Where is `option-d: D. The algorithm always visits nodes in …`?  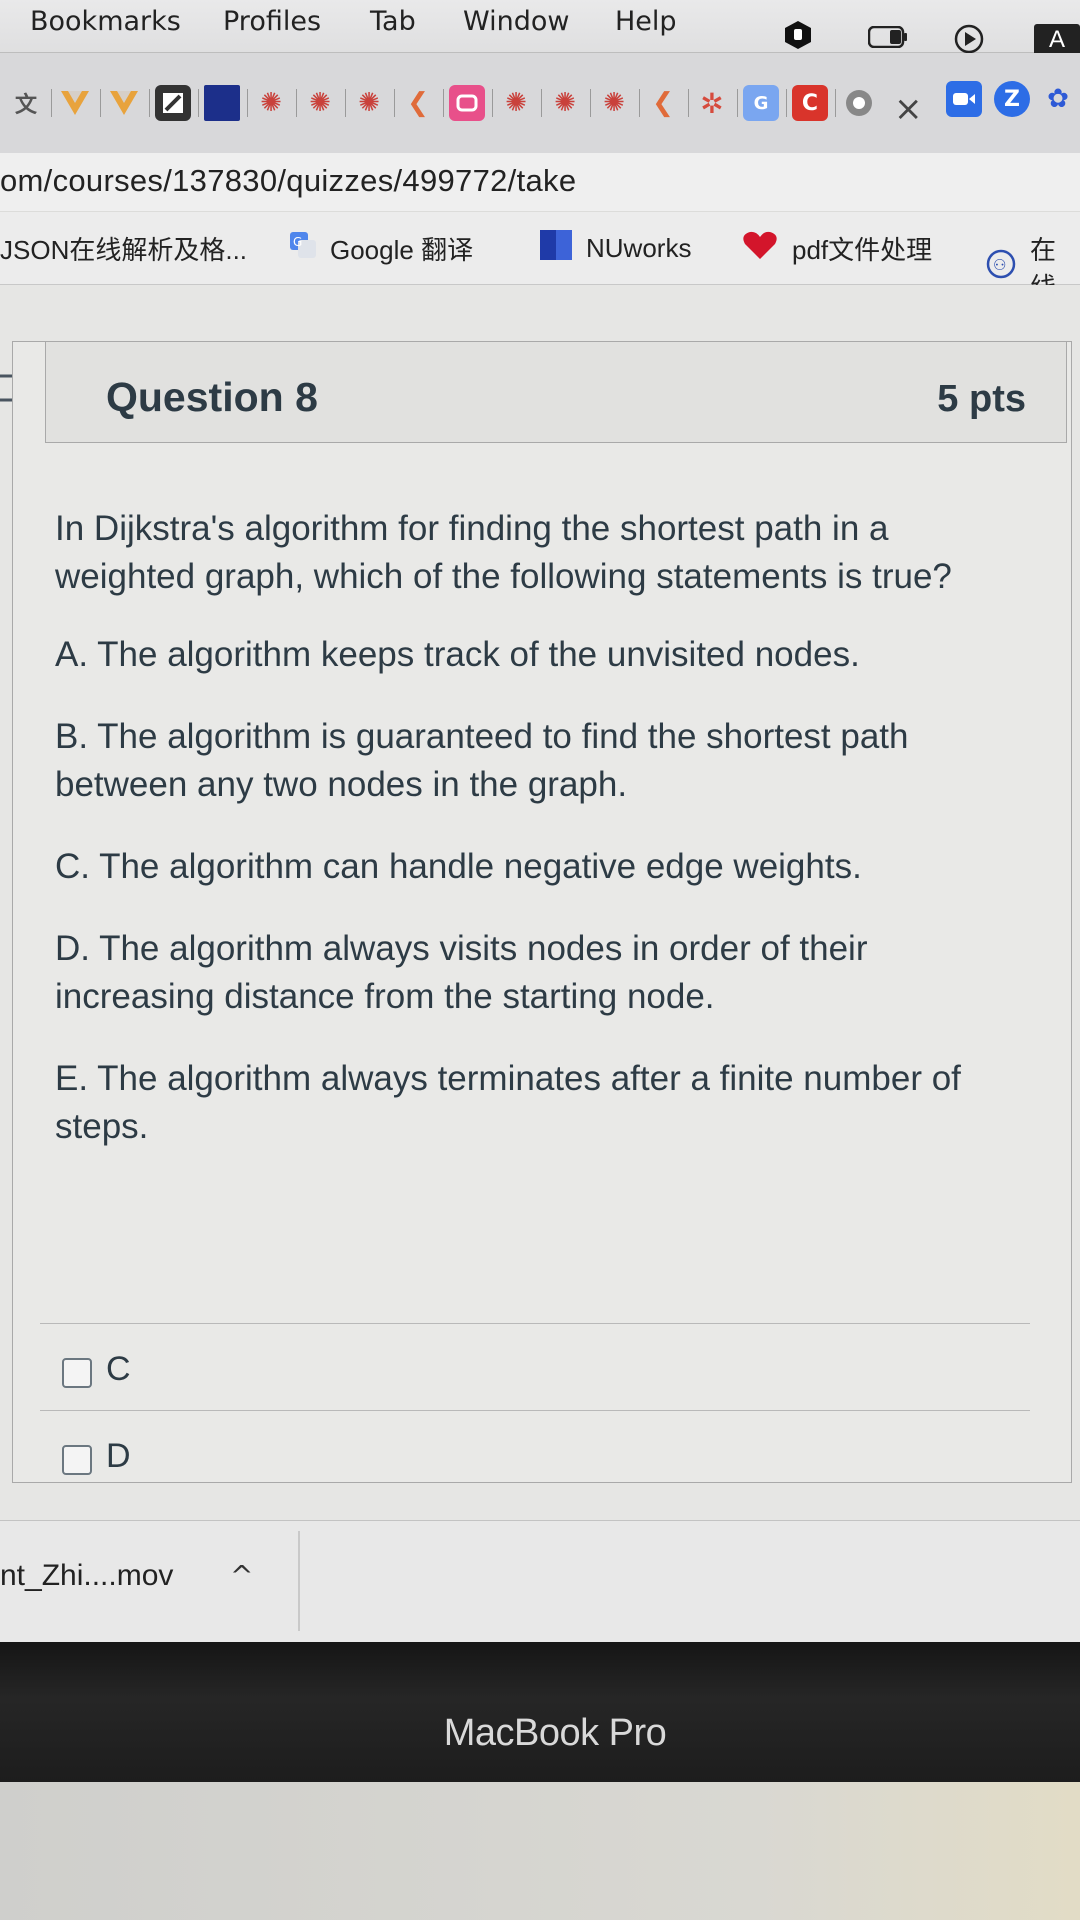 option-d: D. The algorithm always visits nodes in … is located at coordinates (461, 972).